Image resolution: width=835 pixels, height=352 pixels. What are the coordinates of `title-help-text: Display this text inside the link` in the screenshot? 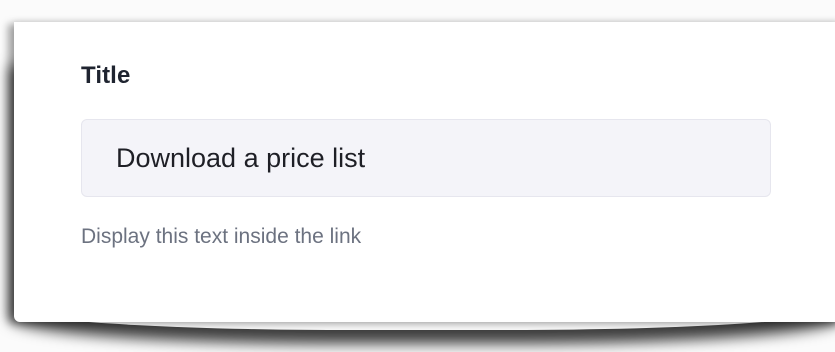 It's located at (221, 236).